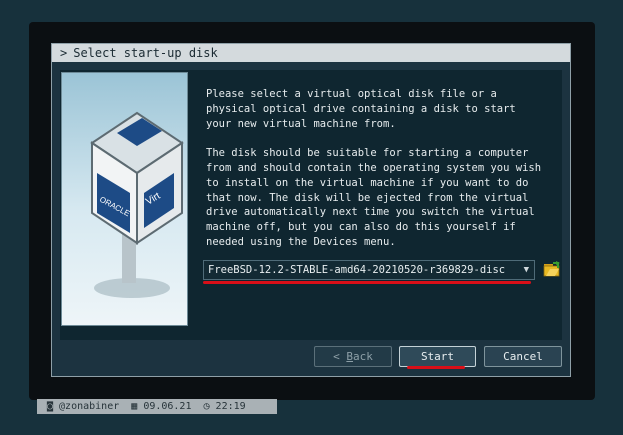 Image resolution: width=623 pixels, height=435 pixels. I want to click on calendar-icon: ▦, so click(134, 406).